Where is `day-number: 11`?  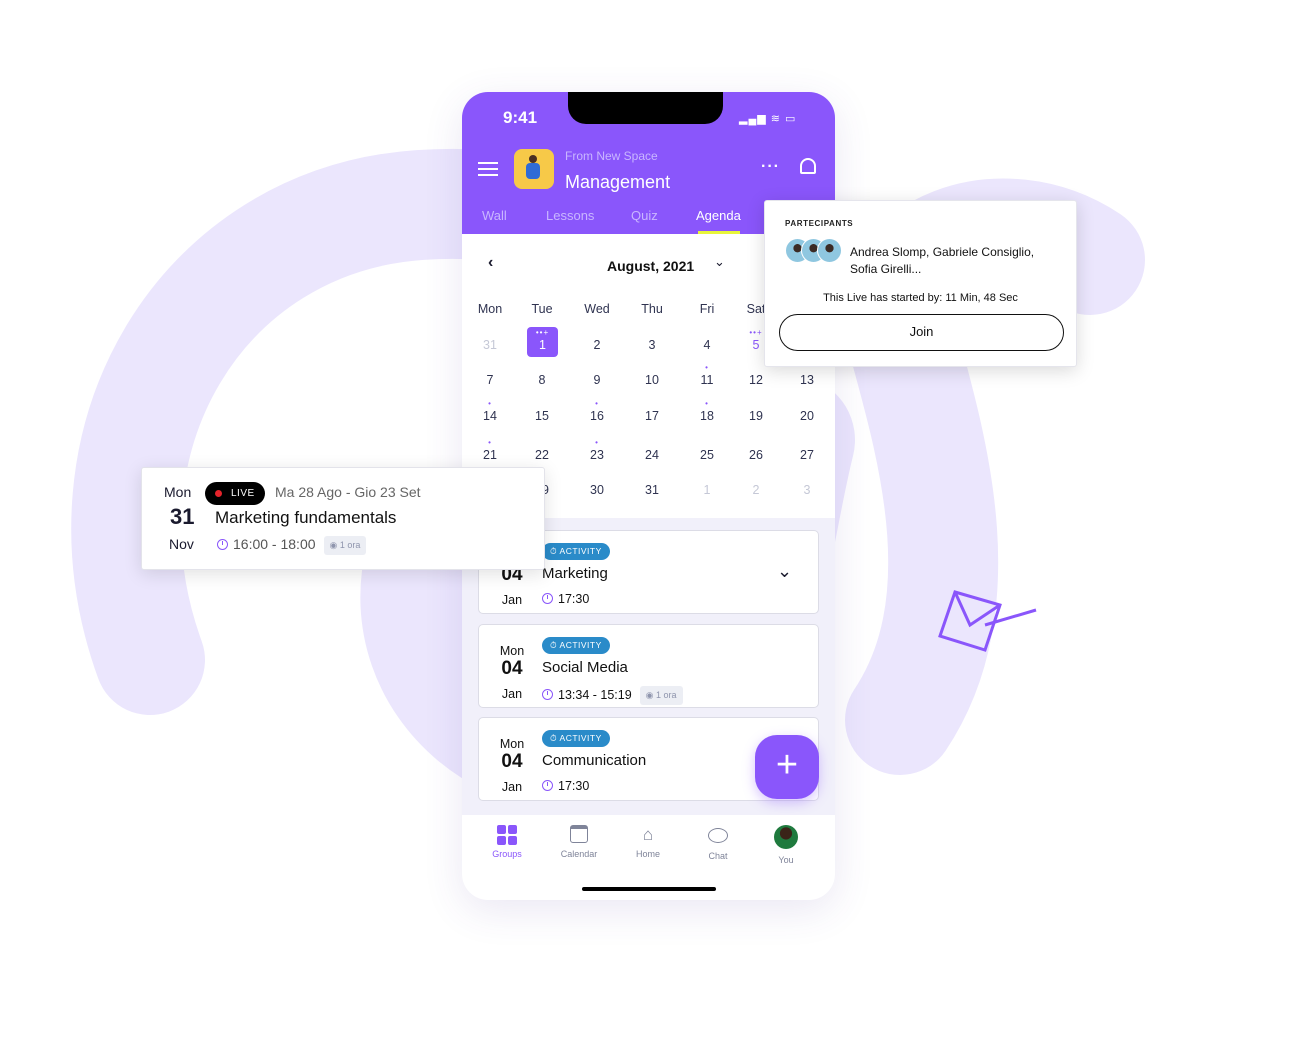
day-number: 11 is located at coordinates (707, 380).